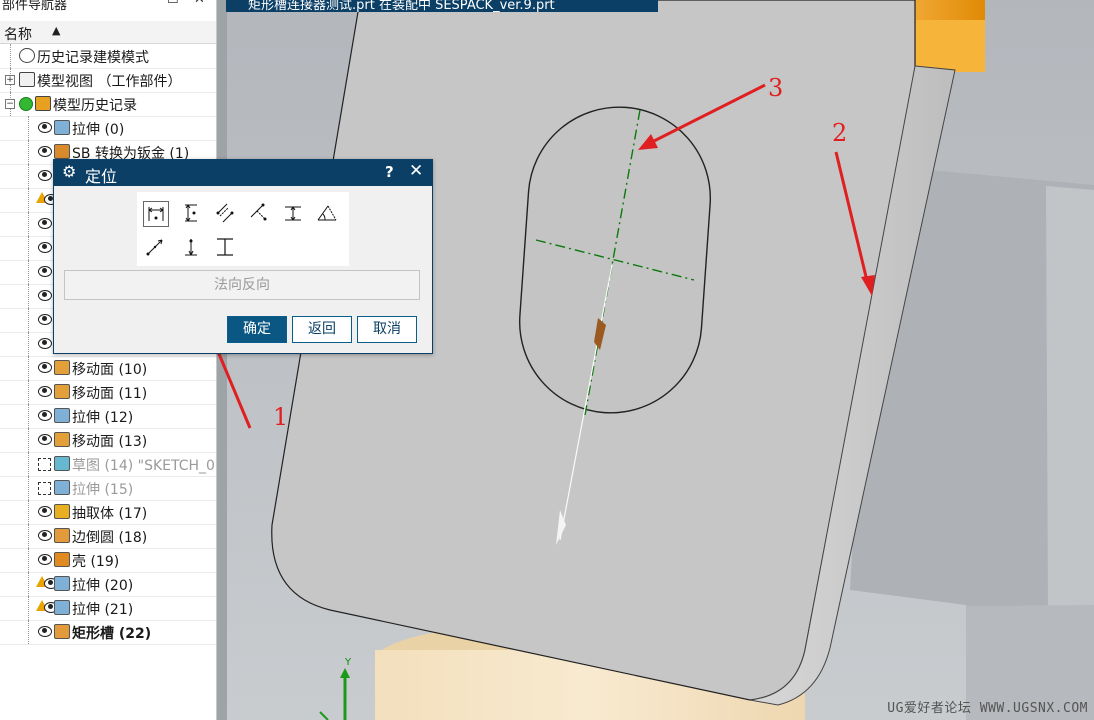 This screenshot has height=720, width=1094. I want to click on tree-row: 移动面 (13), so click(108, 440).